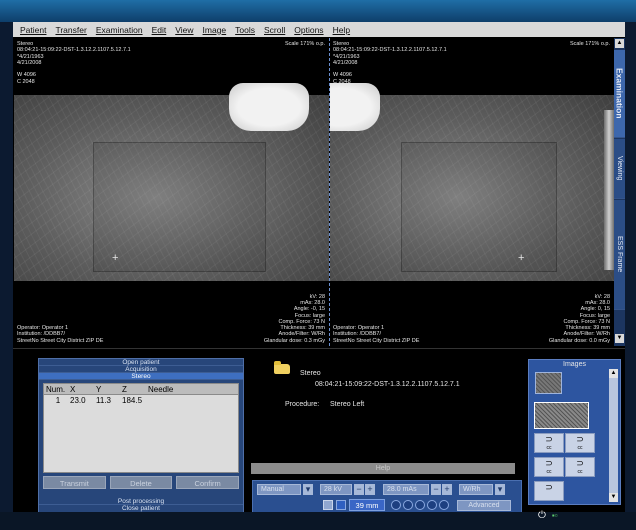  I want to click on compression-paddle-shape, so click(269, 107).